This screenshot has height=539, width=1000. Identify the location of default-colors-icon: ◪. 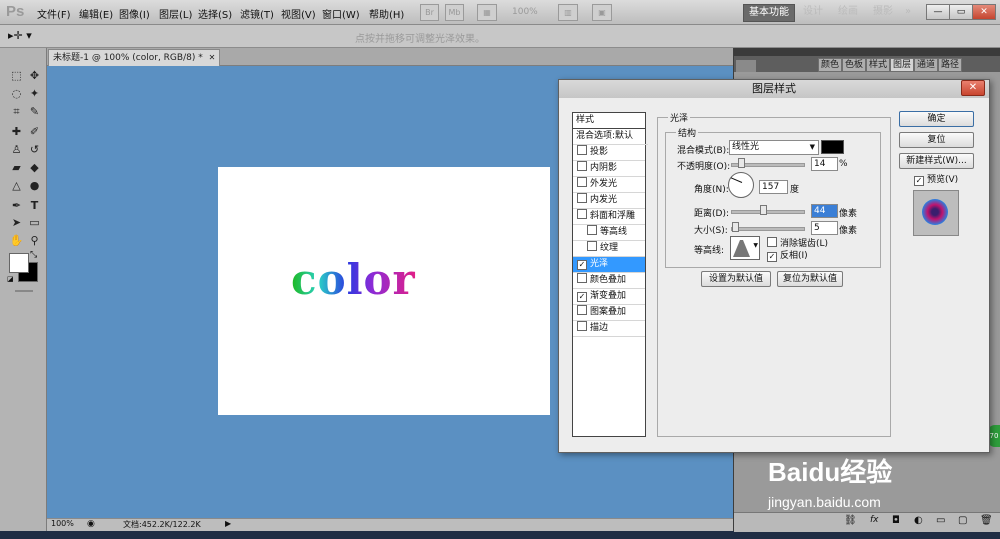
(10, 279).